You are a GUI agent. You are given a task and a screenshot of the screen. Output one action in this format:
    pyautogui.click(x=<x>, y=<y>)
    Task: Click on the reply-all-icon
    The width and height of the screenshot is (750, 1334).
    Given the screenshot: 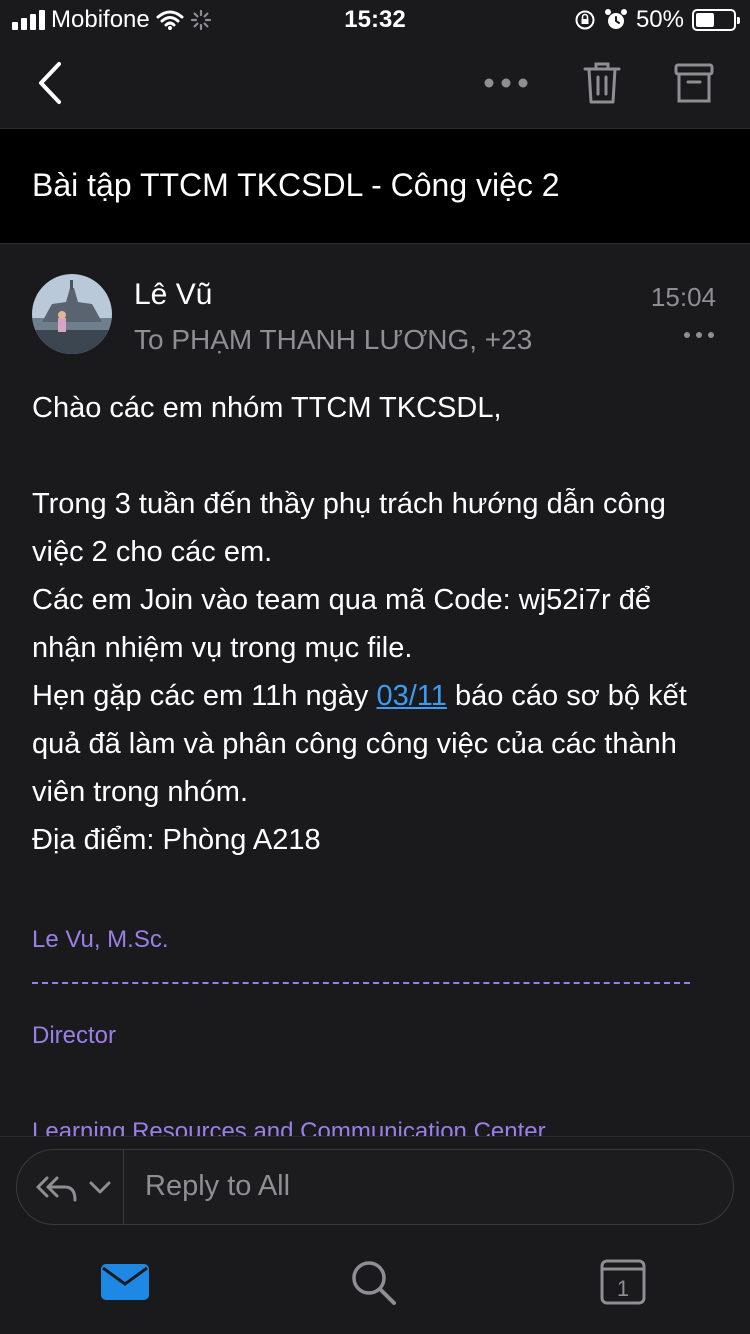 What is the action you would take?
    pyautogui.click(x=56, y=1189)
    